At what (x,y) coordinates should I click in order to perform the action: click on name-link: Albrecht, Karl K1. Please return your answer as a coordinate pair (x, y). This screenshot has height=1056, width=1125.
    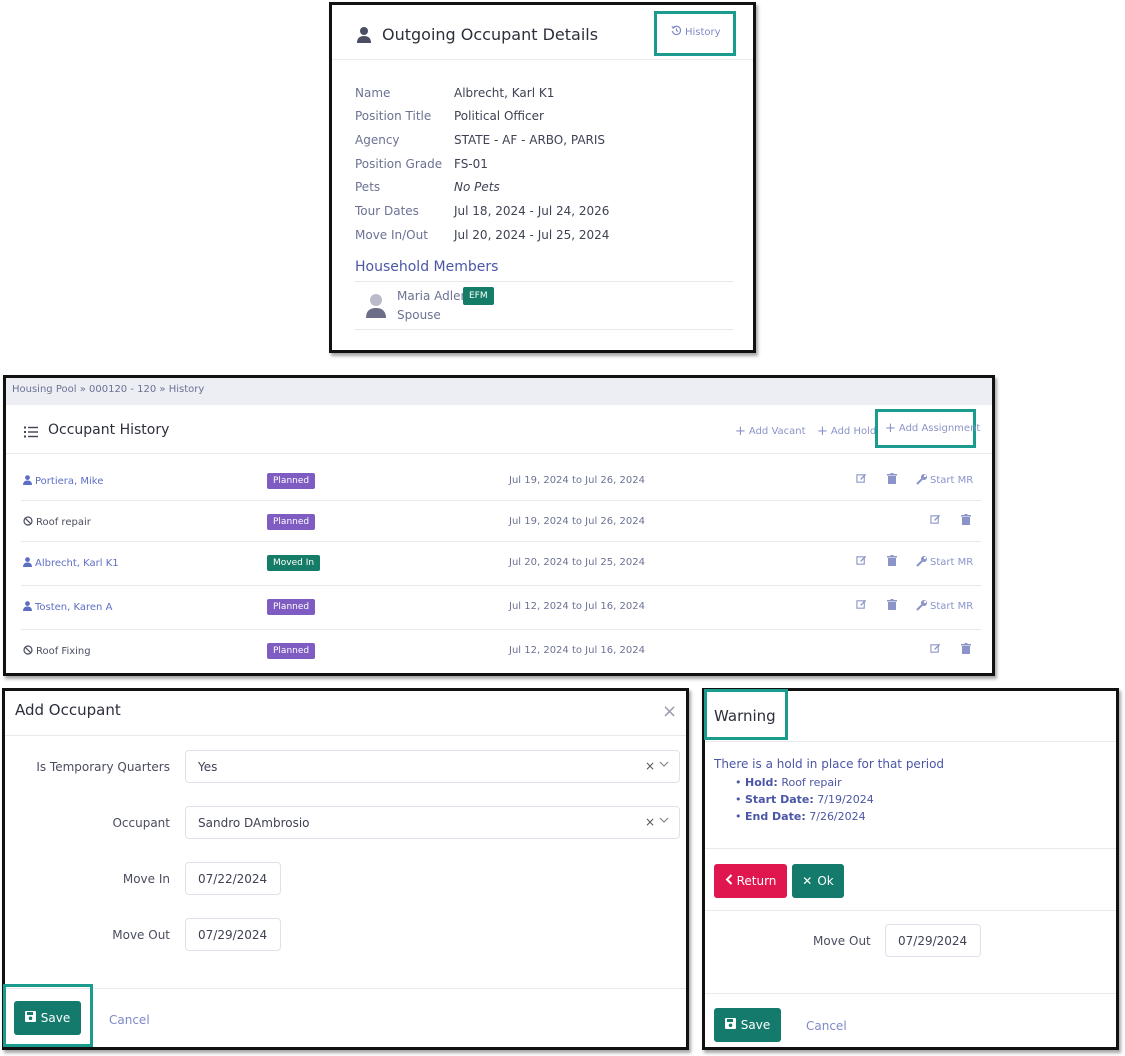
    Looking at the image, I should click on (504, 93).